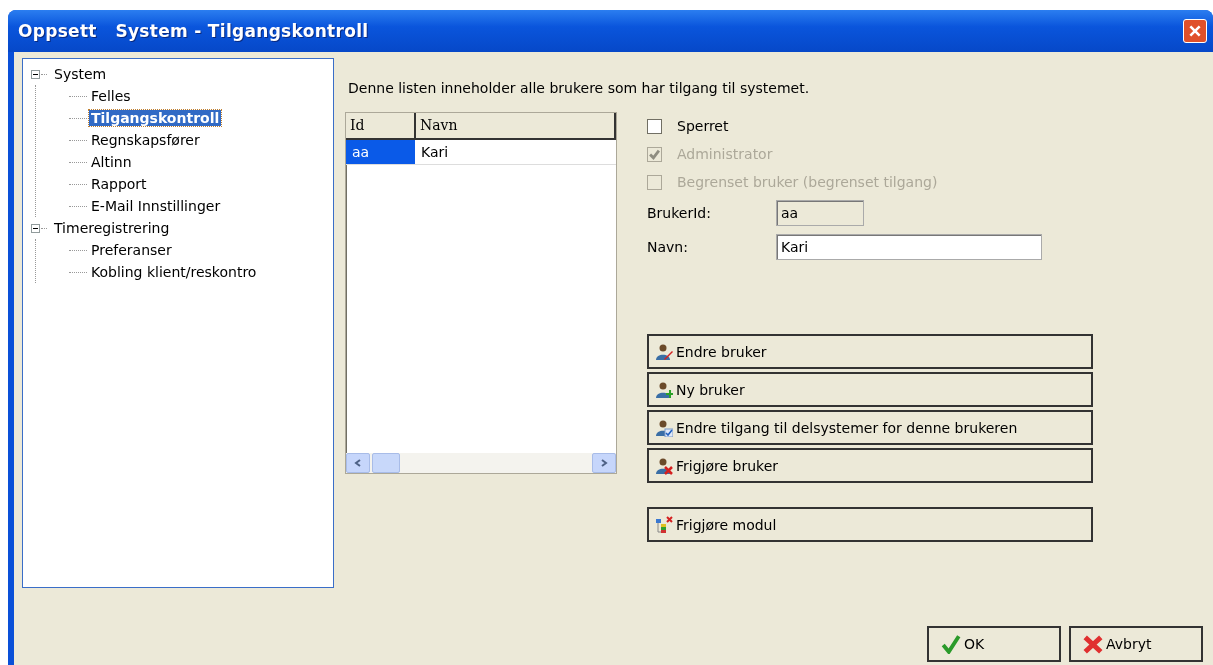  What do you see at coordinates (668, 247) in the screenshot?
I see `field-label: Navn:` at bounding box center [668, 247].